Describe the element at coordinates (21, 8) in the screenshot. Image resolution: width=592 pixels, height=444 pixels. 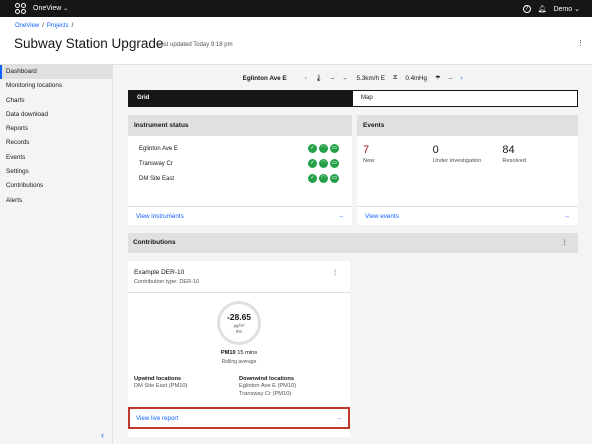
I see `app-logo-icon` at that location.